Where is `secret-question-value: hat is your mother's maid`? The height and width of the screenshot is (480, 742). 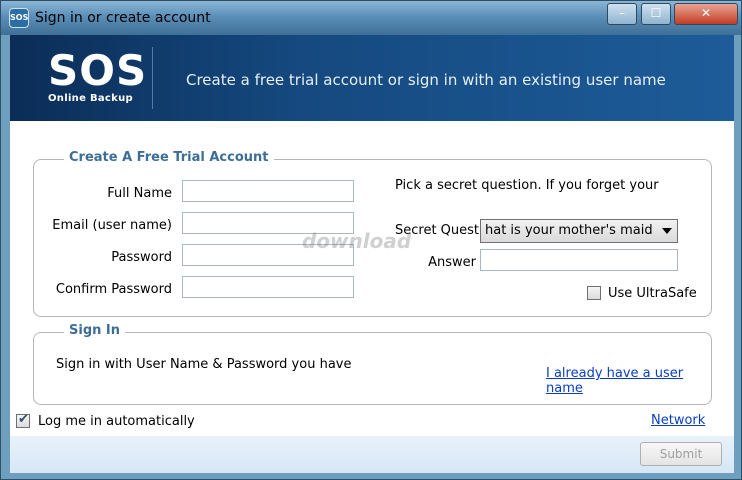
secret-question-value: hat is your mother's maid is located at coordinates (569, 230).